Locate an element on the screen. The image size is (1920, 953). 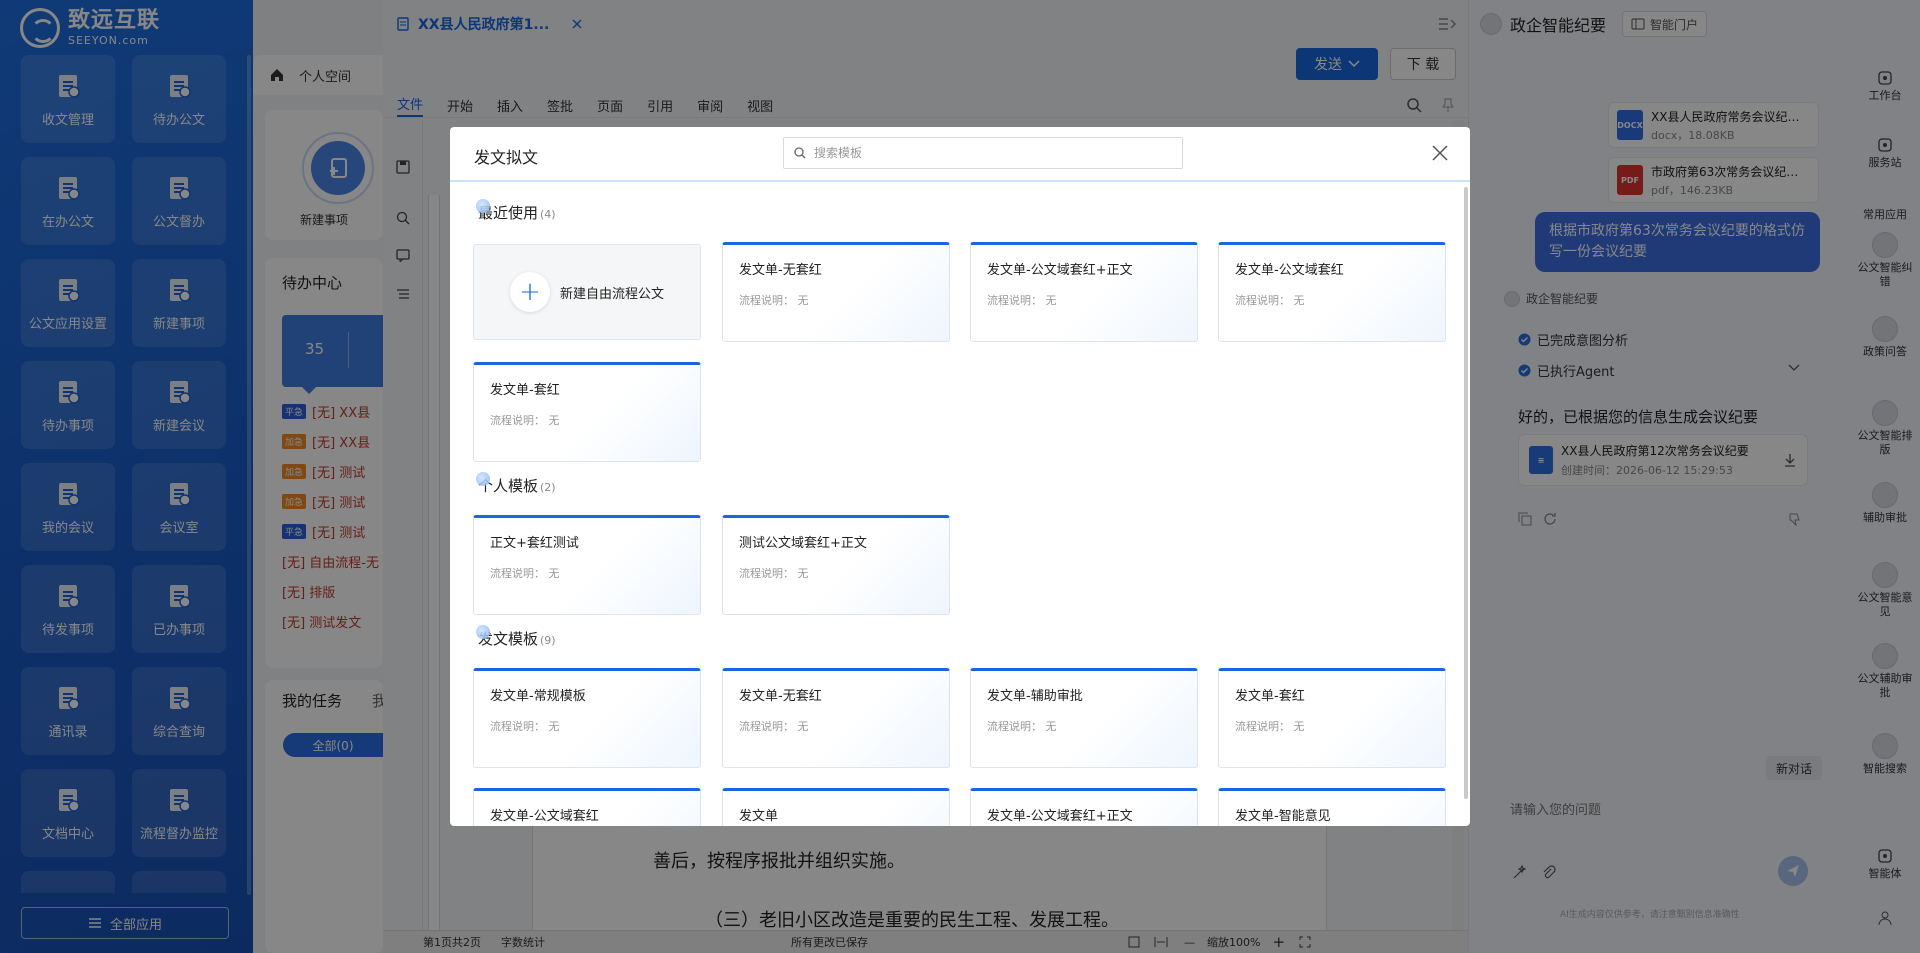
section-count: (2) is located at coordinates (548, 487).